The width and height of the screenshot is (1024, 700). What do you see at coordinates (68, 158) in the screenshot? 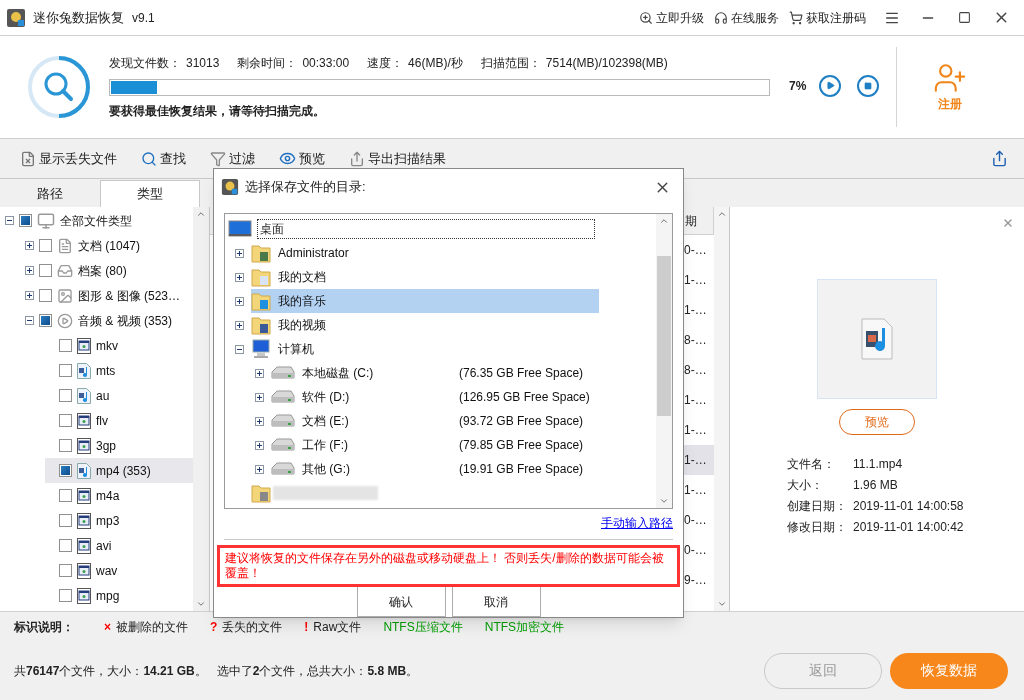
I see `toolbar-button: 显示丢失文件` at bounding box center [68, 158].